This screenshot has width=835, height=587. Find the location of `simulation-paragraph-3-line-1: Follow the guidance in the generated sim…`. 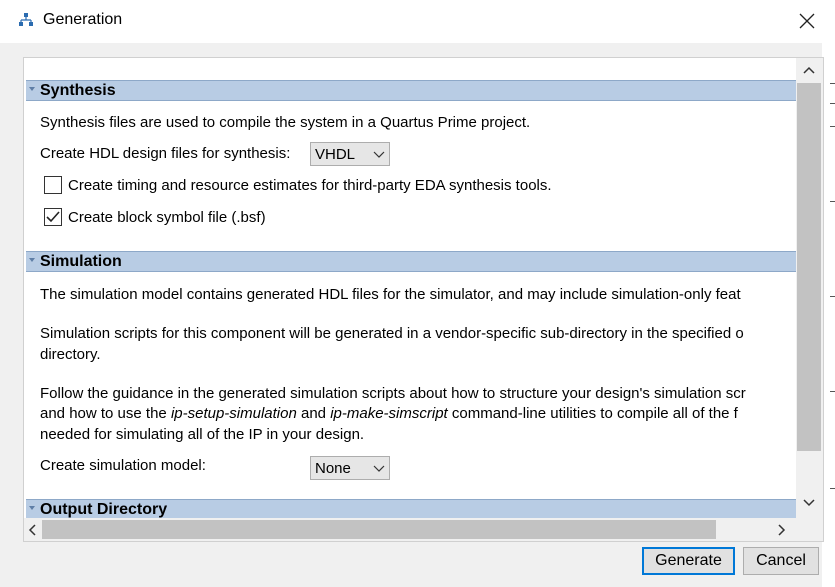

simulation-paragraph-3-line-1: Follow the guidance in the generated sim… is located at coordinates (393, 393).